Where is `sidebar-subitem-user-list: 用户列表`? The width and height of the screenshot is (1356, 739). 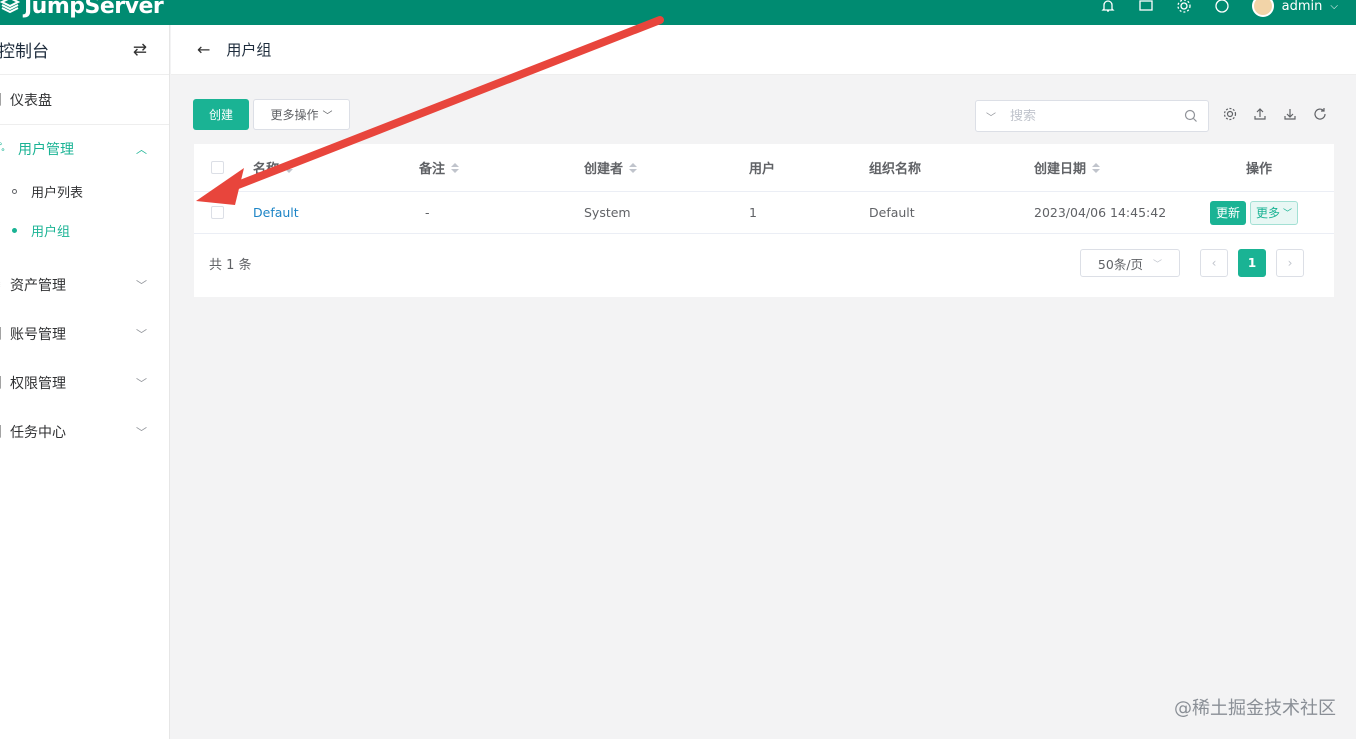 sidebar-subitem-user-list: 用户列表 is located at coordinates (84, 191).